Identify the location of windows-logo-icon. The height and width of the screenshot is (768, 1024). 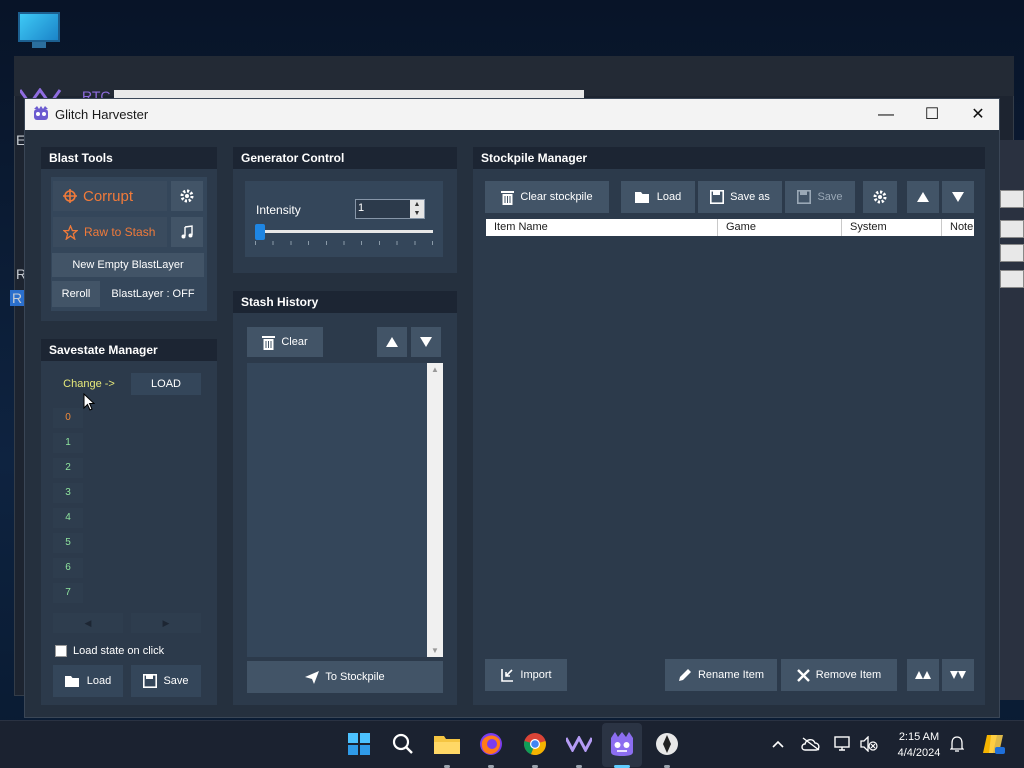
(359, 744).